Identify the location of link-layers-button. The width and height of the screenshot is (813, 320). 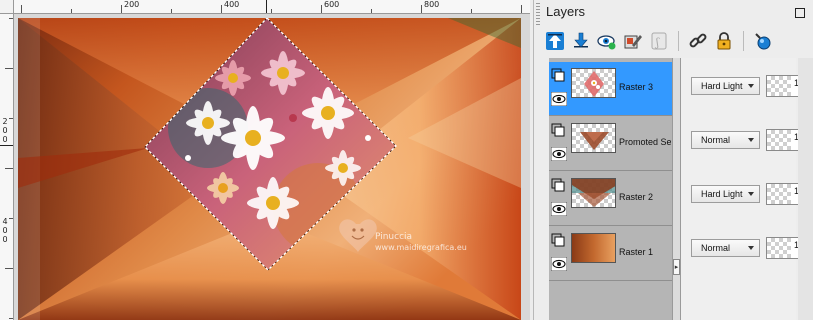
(698, 41).